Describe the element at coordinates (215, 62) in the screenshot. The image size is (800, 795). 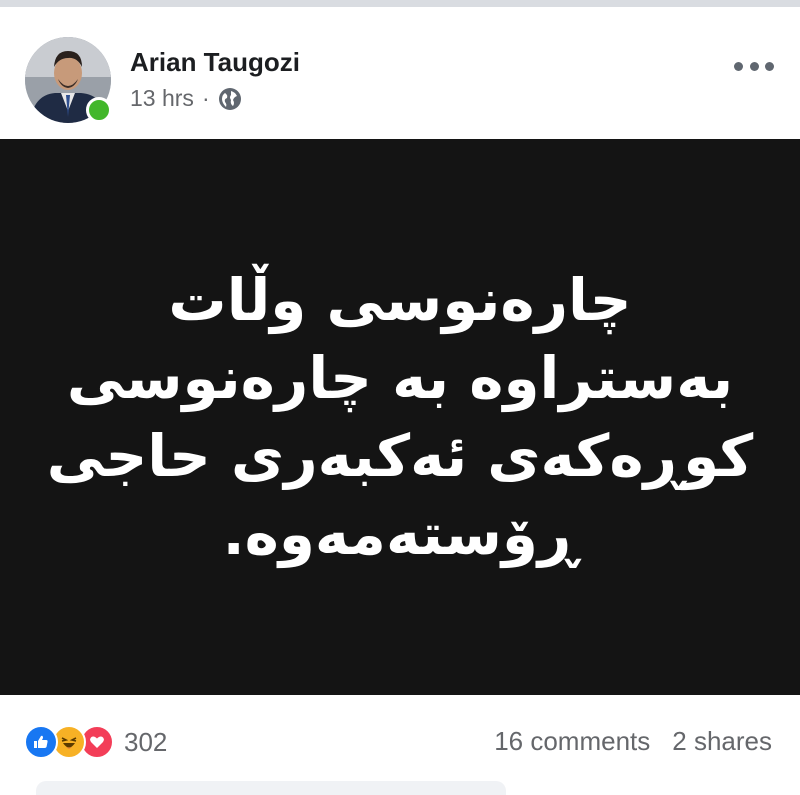
I see `author-name: Arian Taugozi` at that location.